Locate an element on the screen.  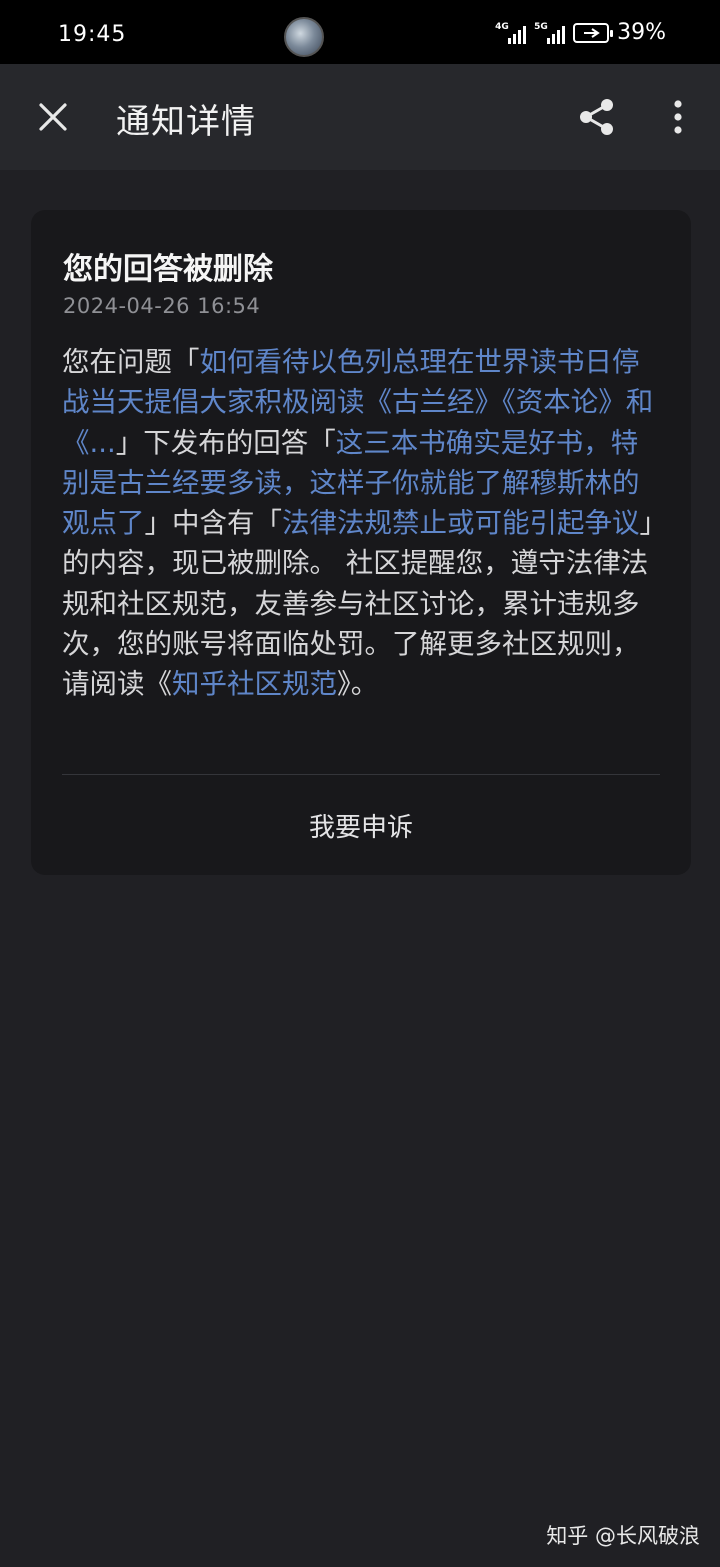
share-icon is located at coordinates (596, 117).